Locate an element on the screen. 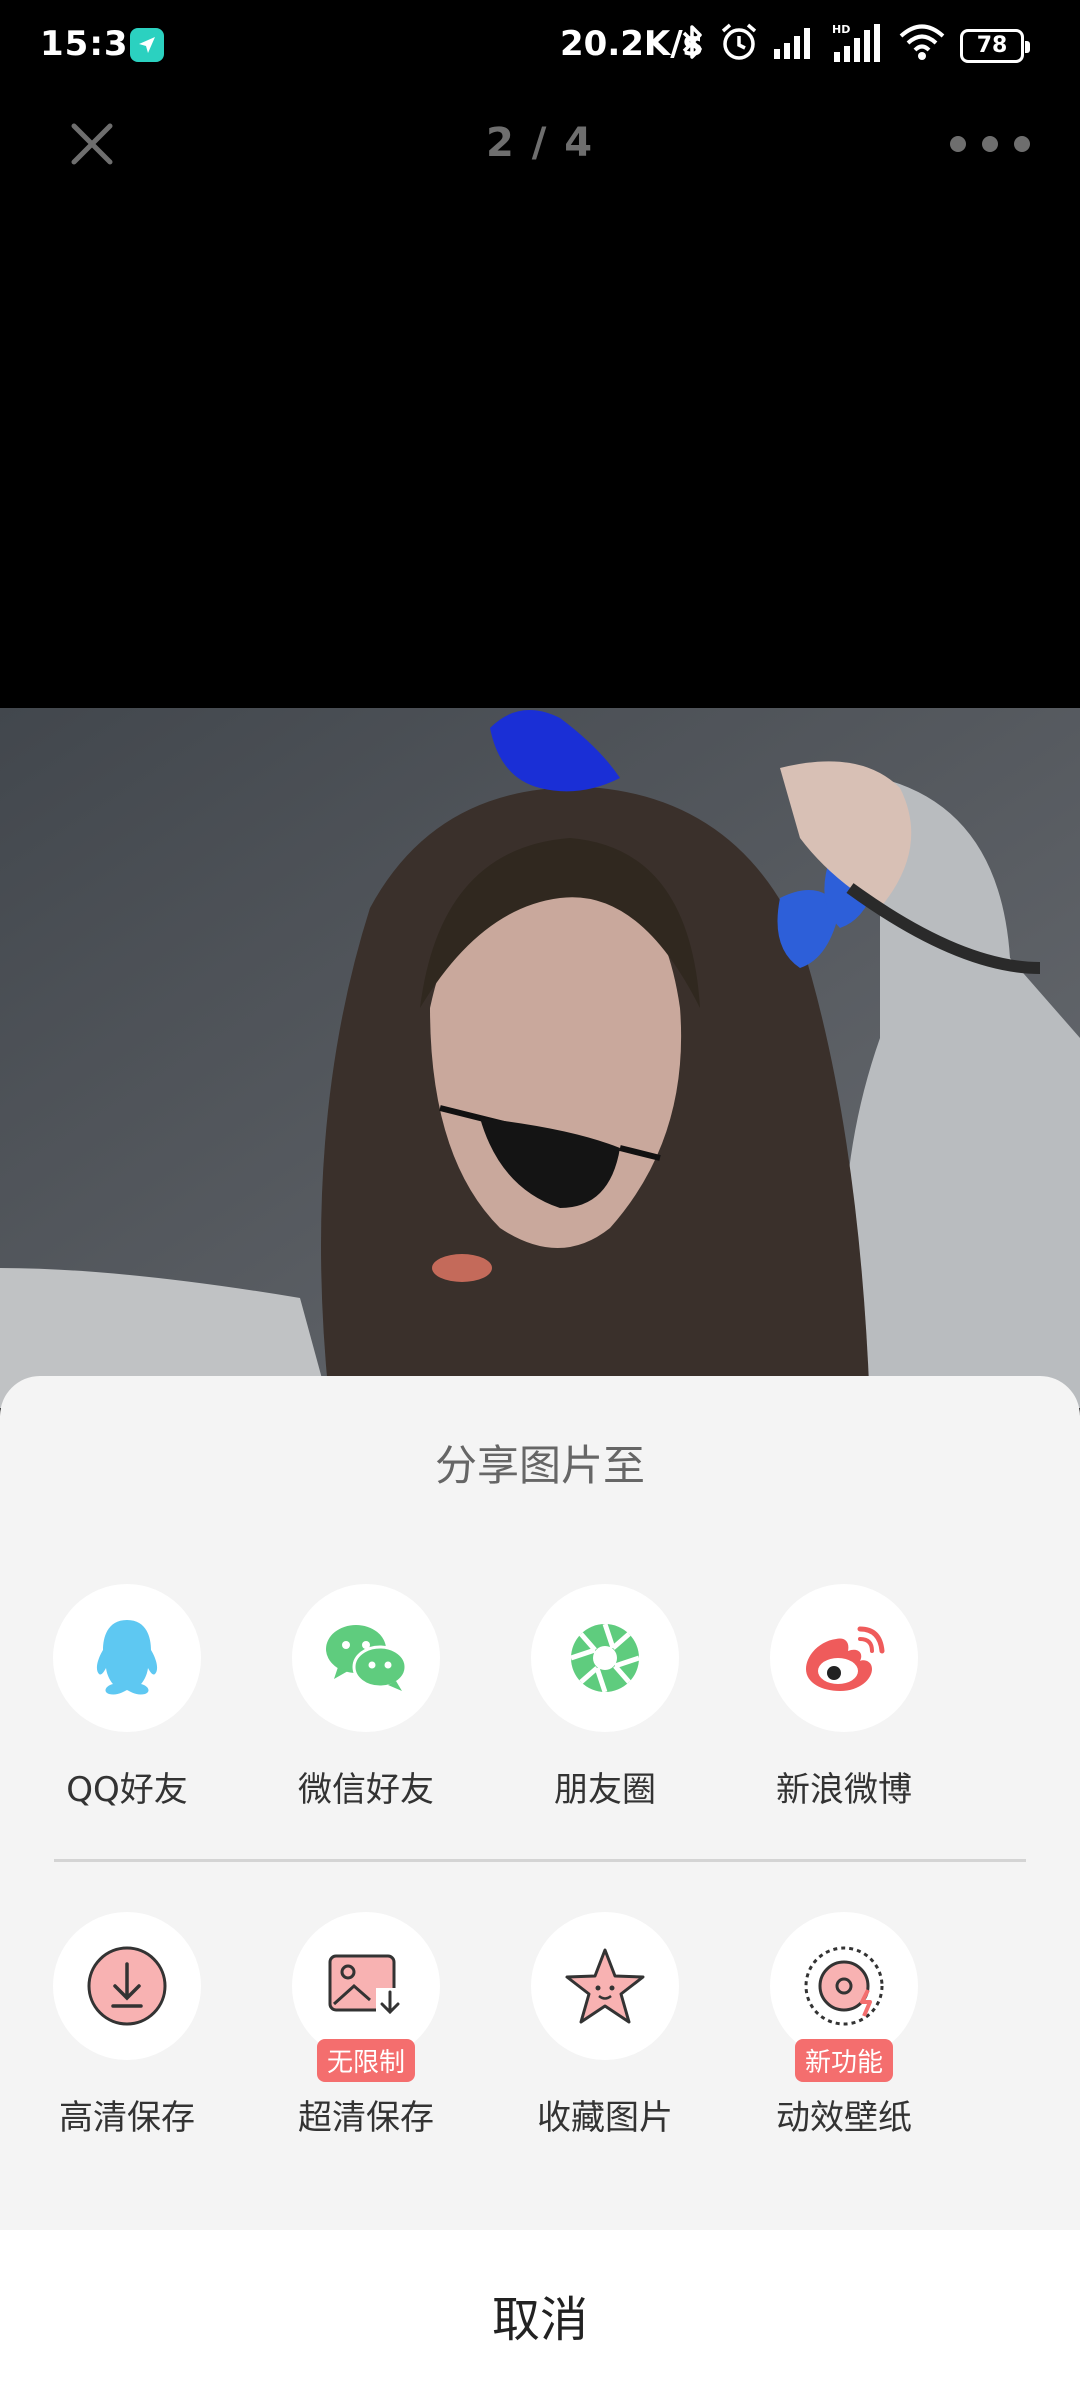  save-uhd-button: 无限制 超清保存 is located at coordinates (366, 2025).